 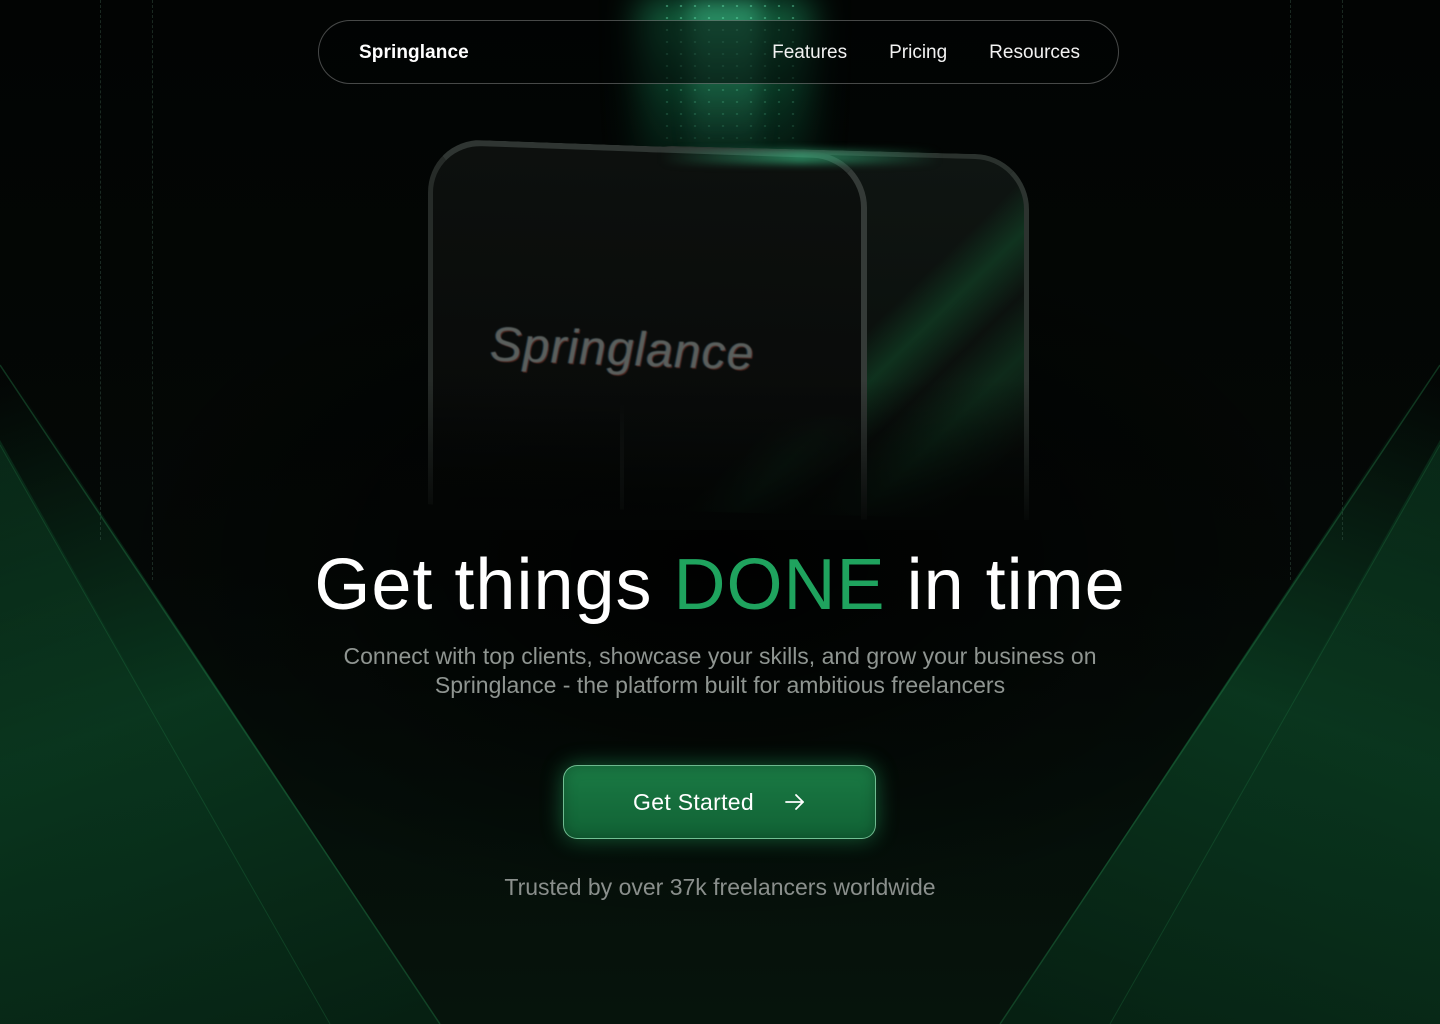 I want to click on nav-links: Features Pricing Resources, so click(x=926, y=53).